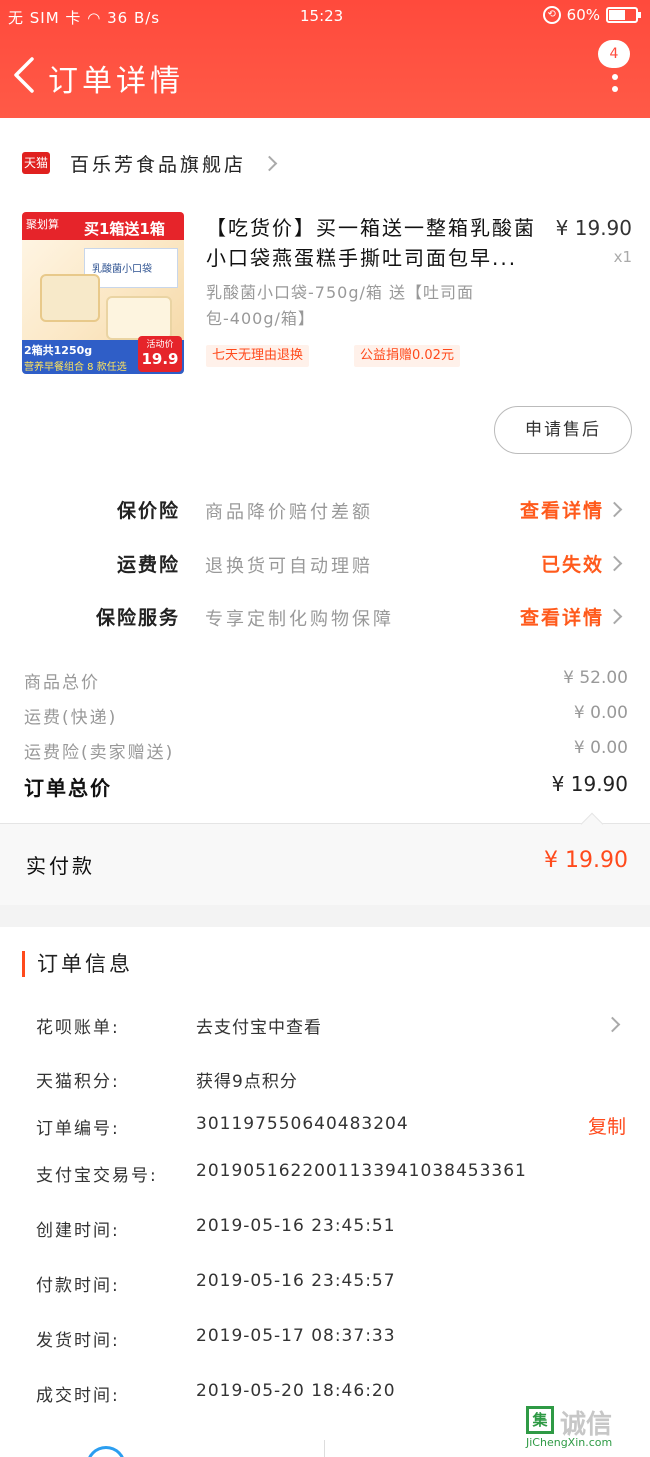  What do you see at coordinates (322, 16) in the screenshot?
I see `status-time: 15:23` at bounding box center [322, 16].